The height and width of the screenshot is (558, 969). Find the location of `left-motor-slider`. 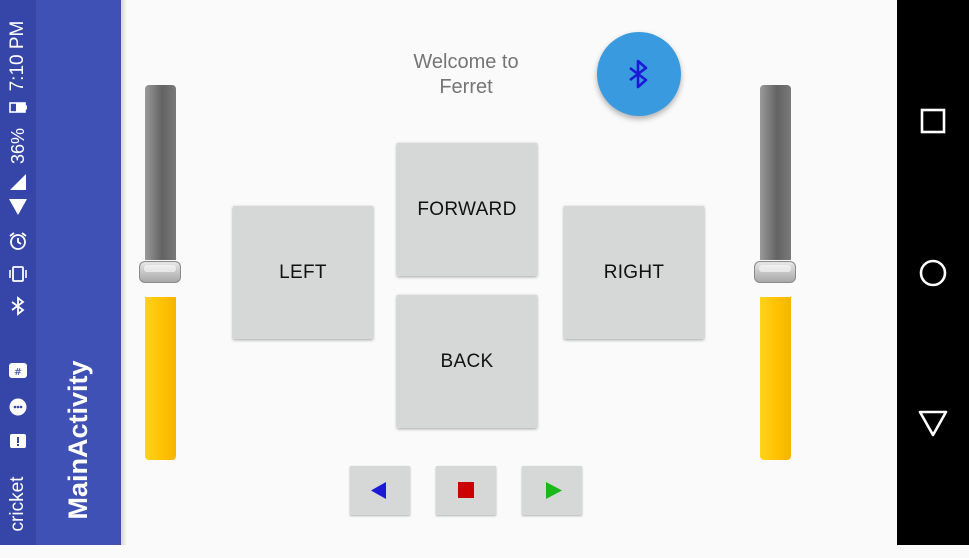

left-motor-slider is located at coordinates (160, 272).